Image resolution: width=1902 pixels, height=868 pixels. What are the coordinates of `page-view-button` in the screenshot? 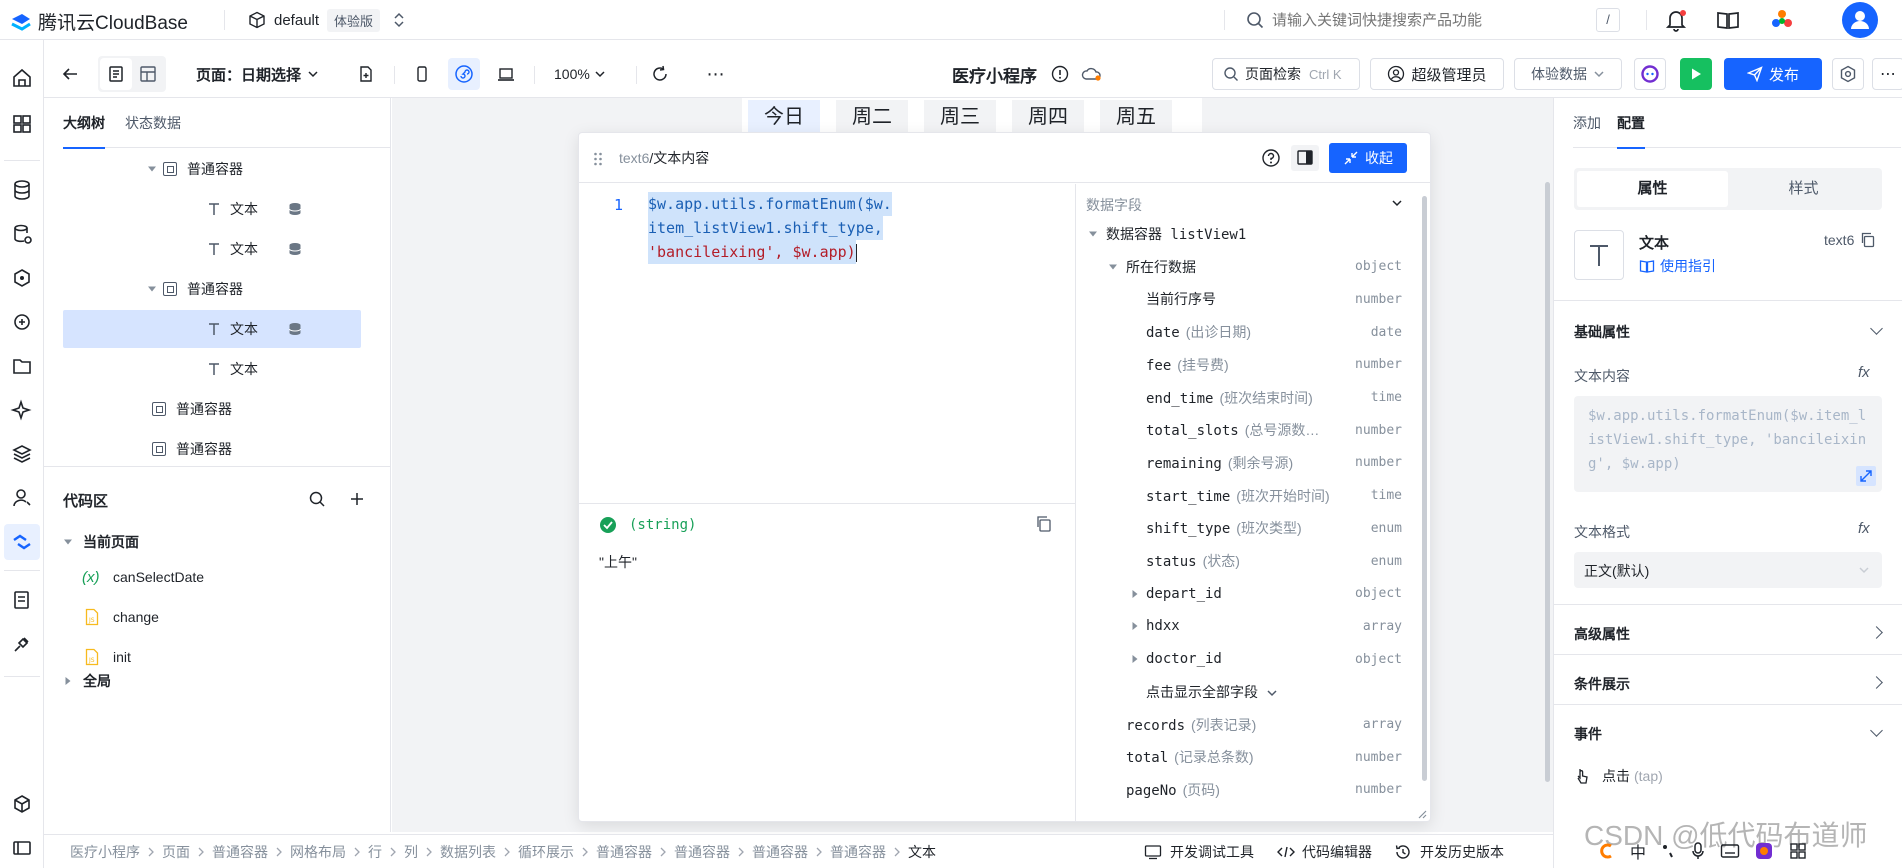 It's located at (116, 74).